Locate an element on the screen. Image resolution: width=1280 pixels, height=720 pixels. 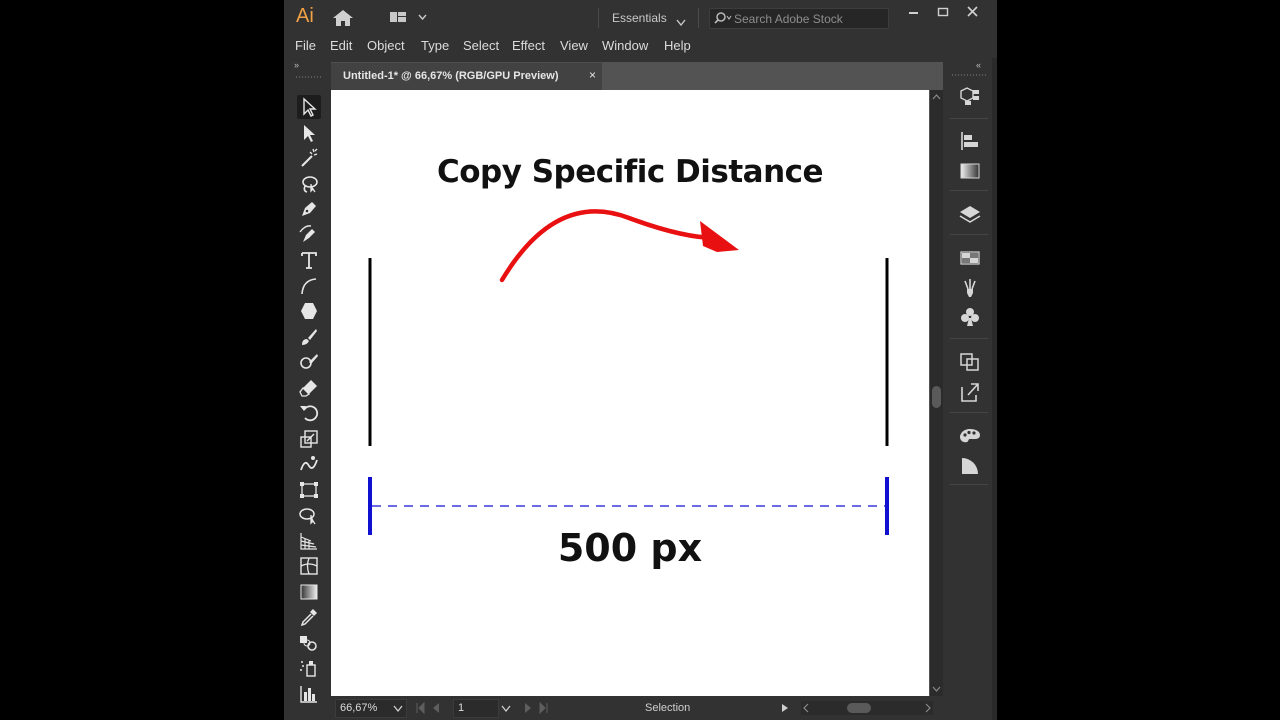
perspective-grid-tool is located at coordinates (309, 541).